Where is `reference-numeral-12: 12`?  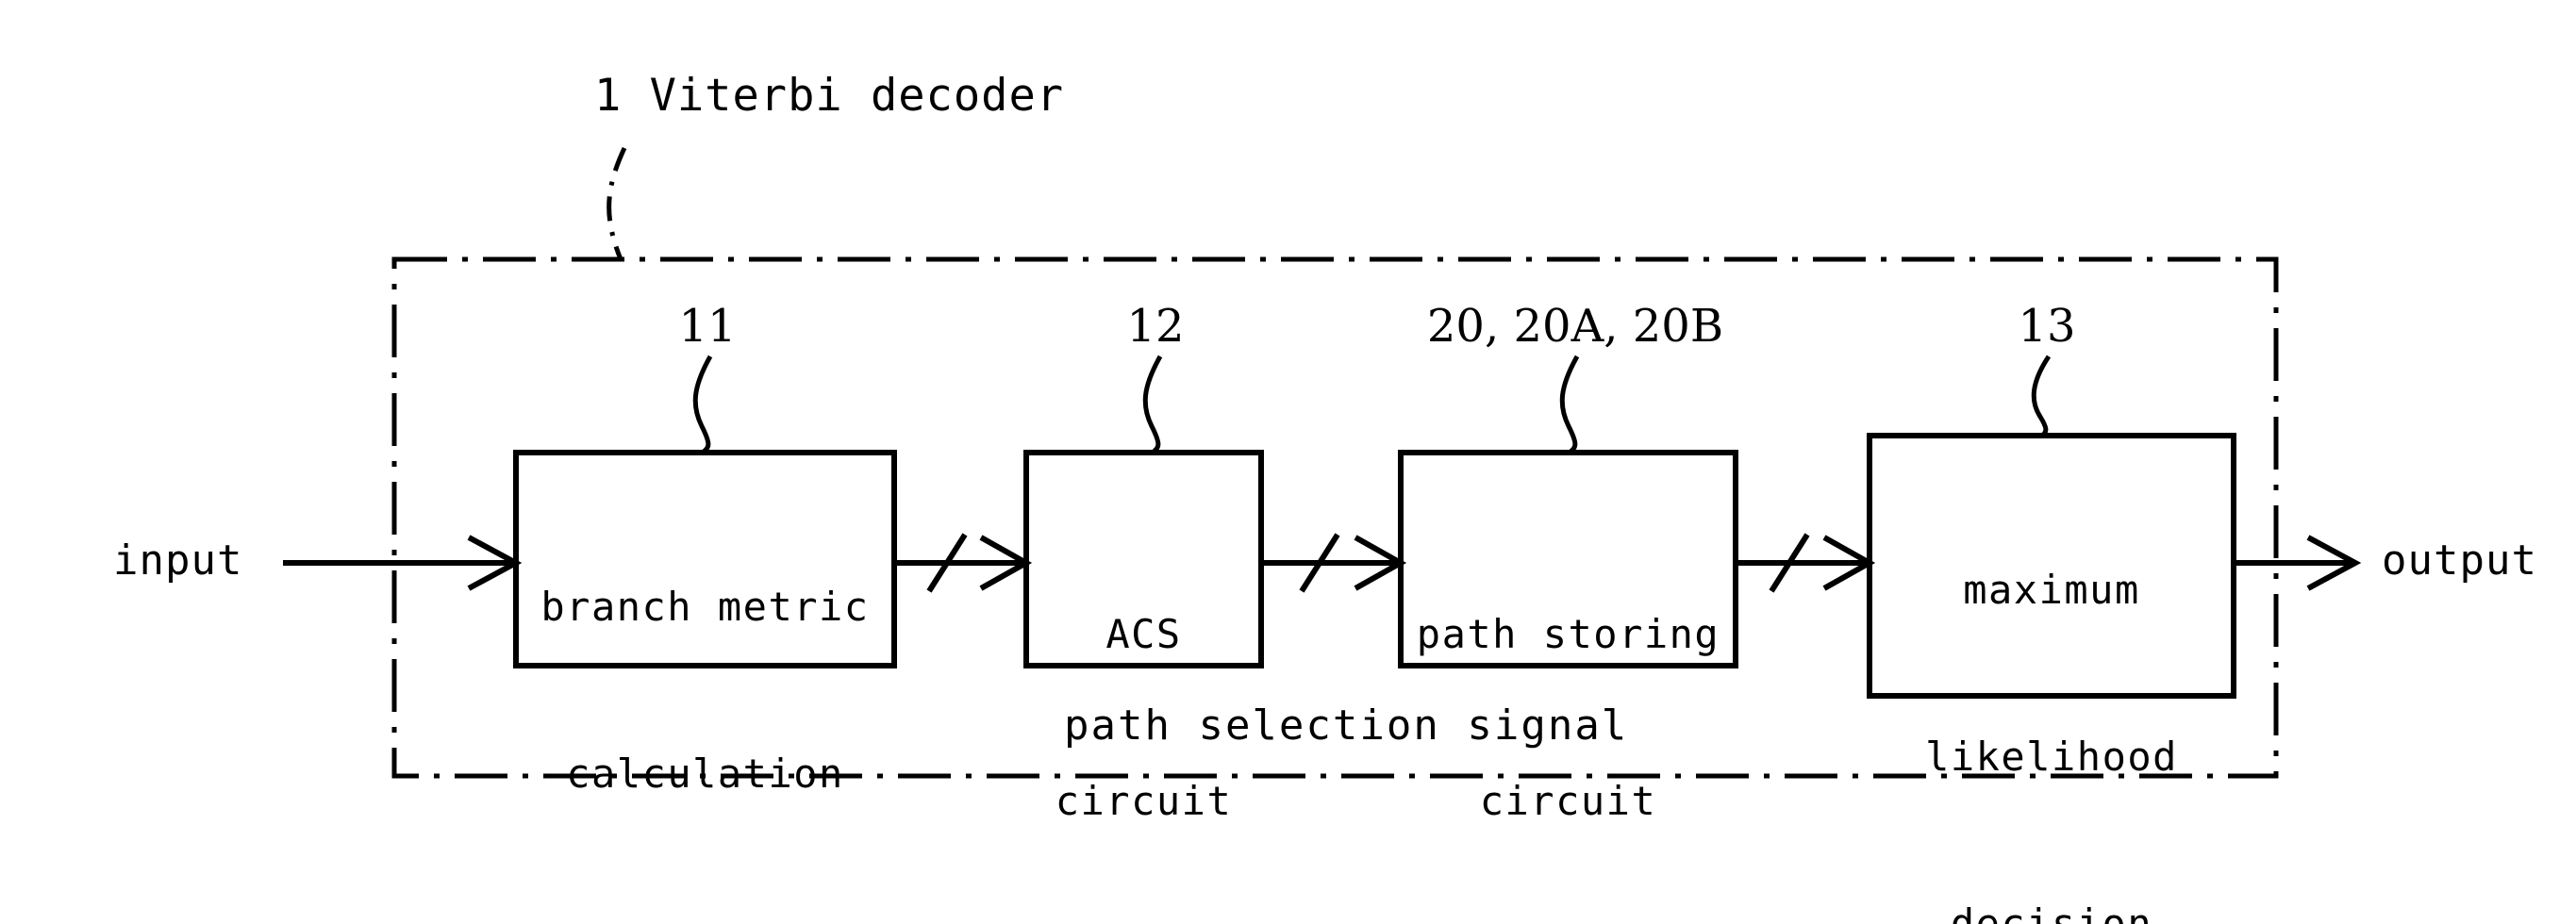 reference-numeral-12: 12 is located at coordinates (1155, 326).